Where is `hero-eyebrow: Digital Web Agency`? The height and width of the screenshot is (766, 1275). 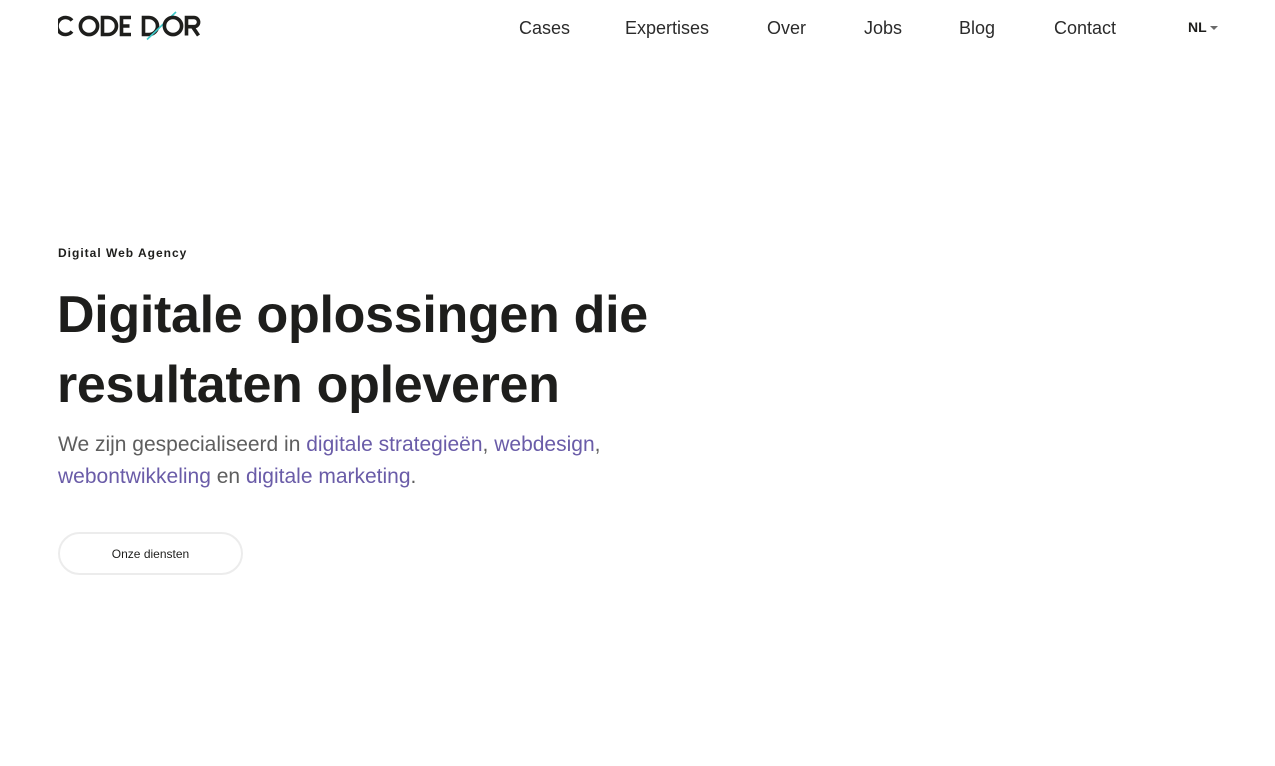
hero-eyebrow: Digital Web Agency is located at coordinates (123, 253).